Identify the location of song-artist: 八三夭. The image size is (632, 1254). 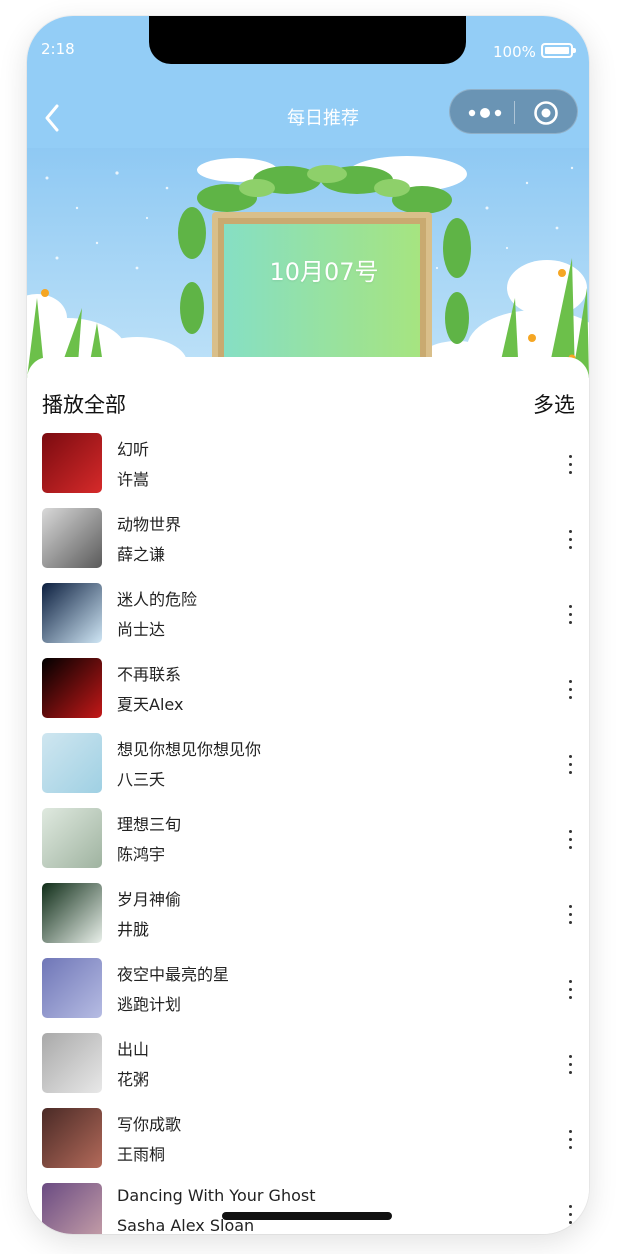
(141, 779).